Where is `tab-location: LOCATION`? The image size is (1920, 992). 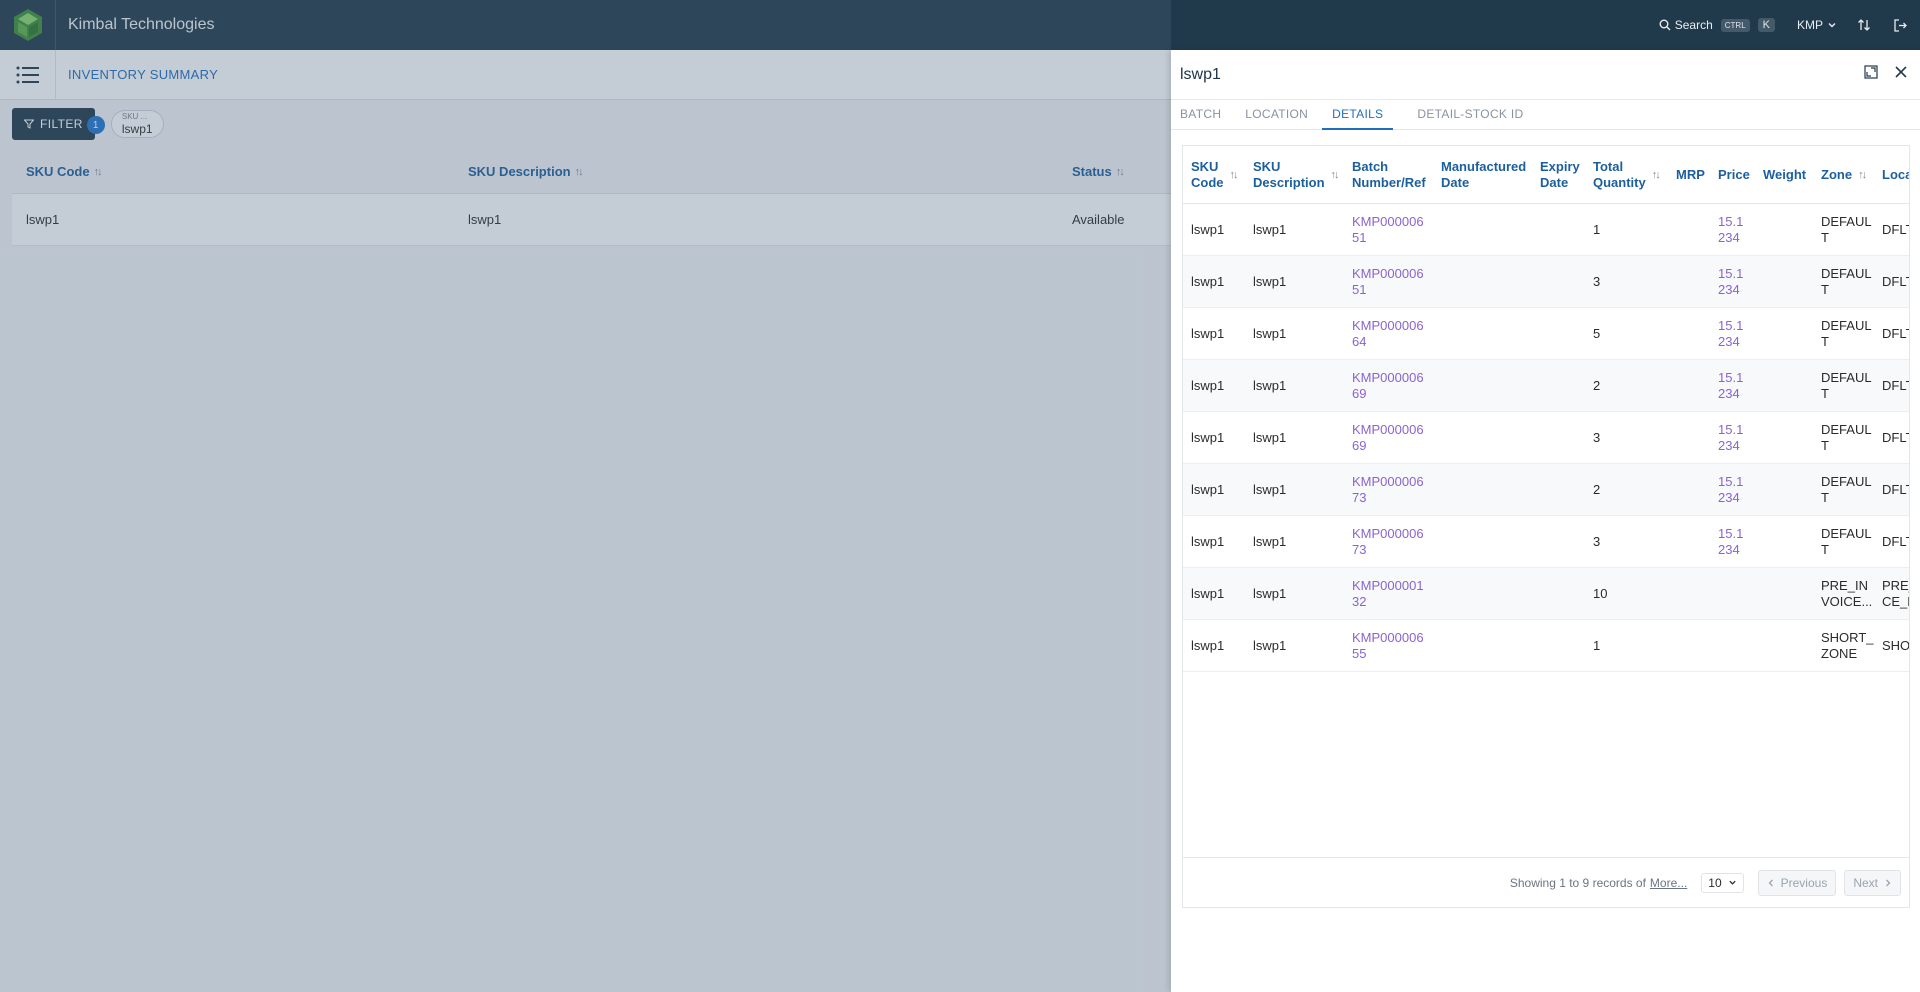
tab-location: LOCATION is located at coordinates (1276, 115).